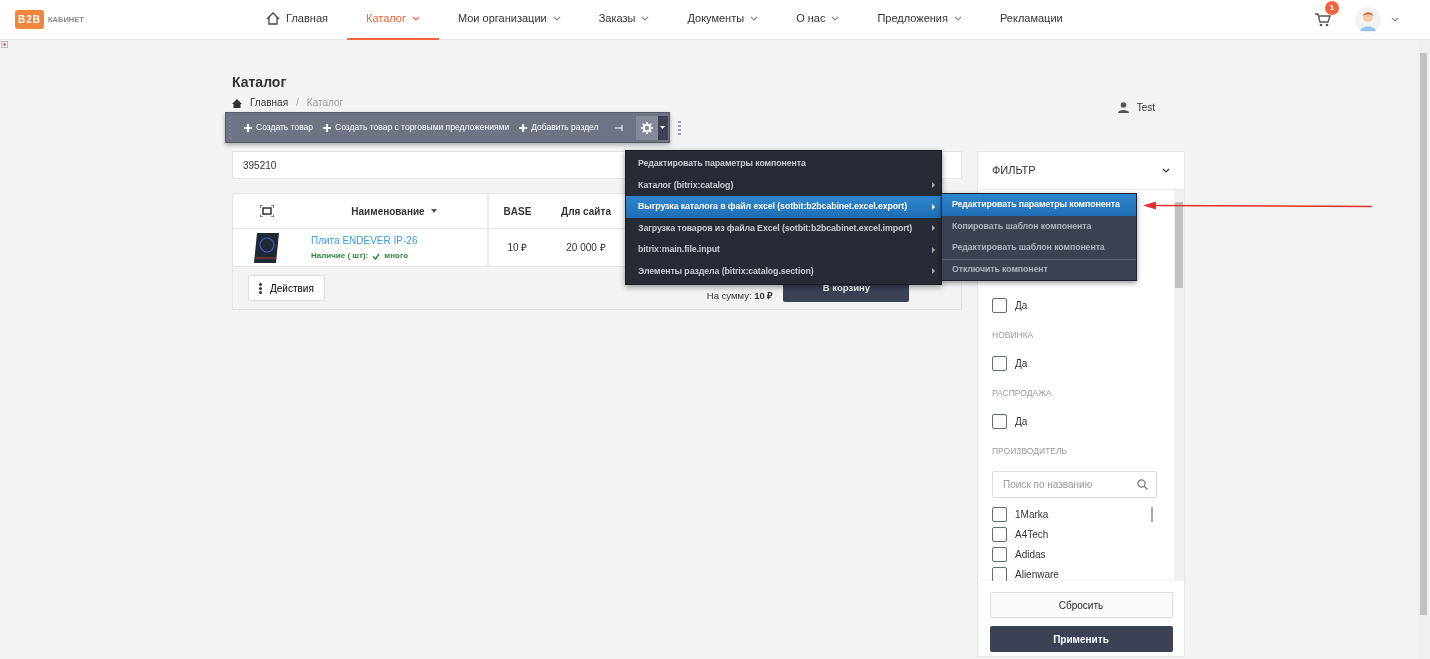 This screenshot has height=659, width=1430. What do you see at coordinates (260, 82) in the screenshot?
I see `page-title: Каталог` at bounding box center [260, 82].